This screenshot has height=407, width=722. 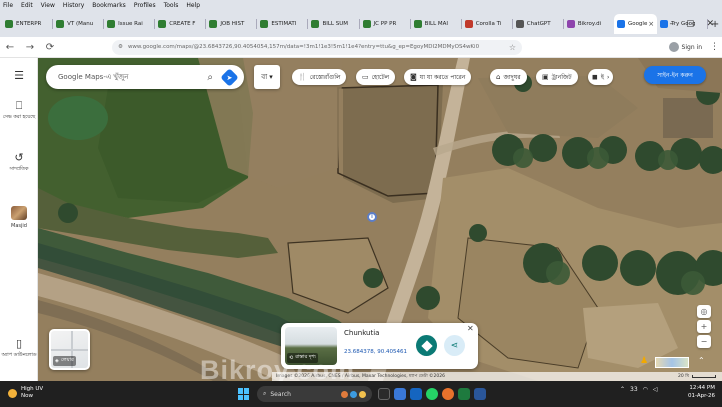 I want to click on recent-label: সাম্প্রতিক, so click(x=19, y=169).